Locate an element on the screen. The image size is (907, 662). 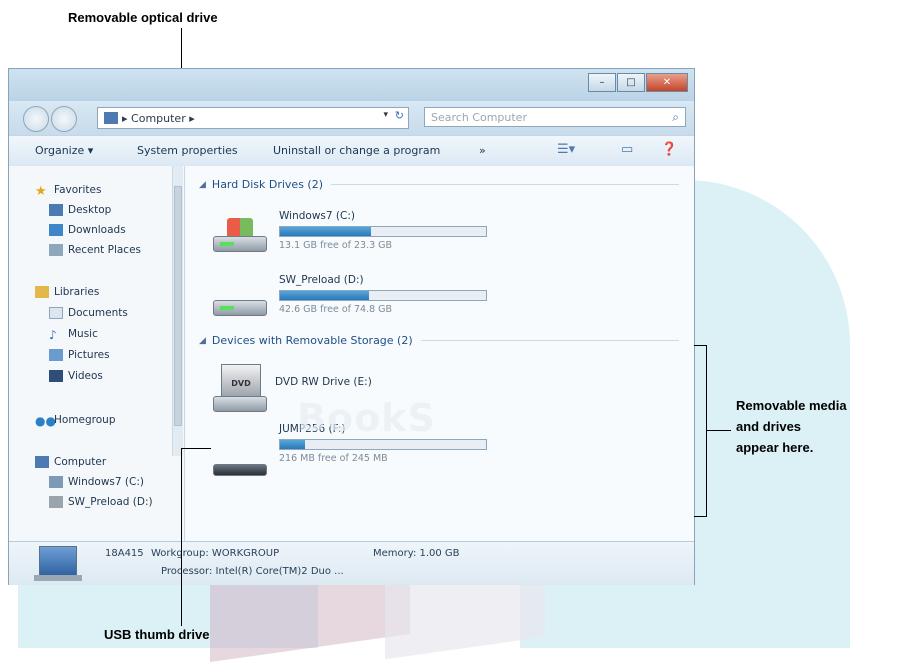
organize-button: Organize ▾ is located at coordinates (64, 150).